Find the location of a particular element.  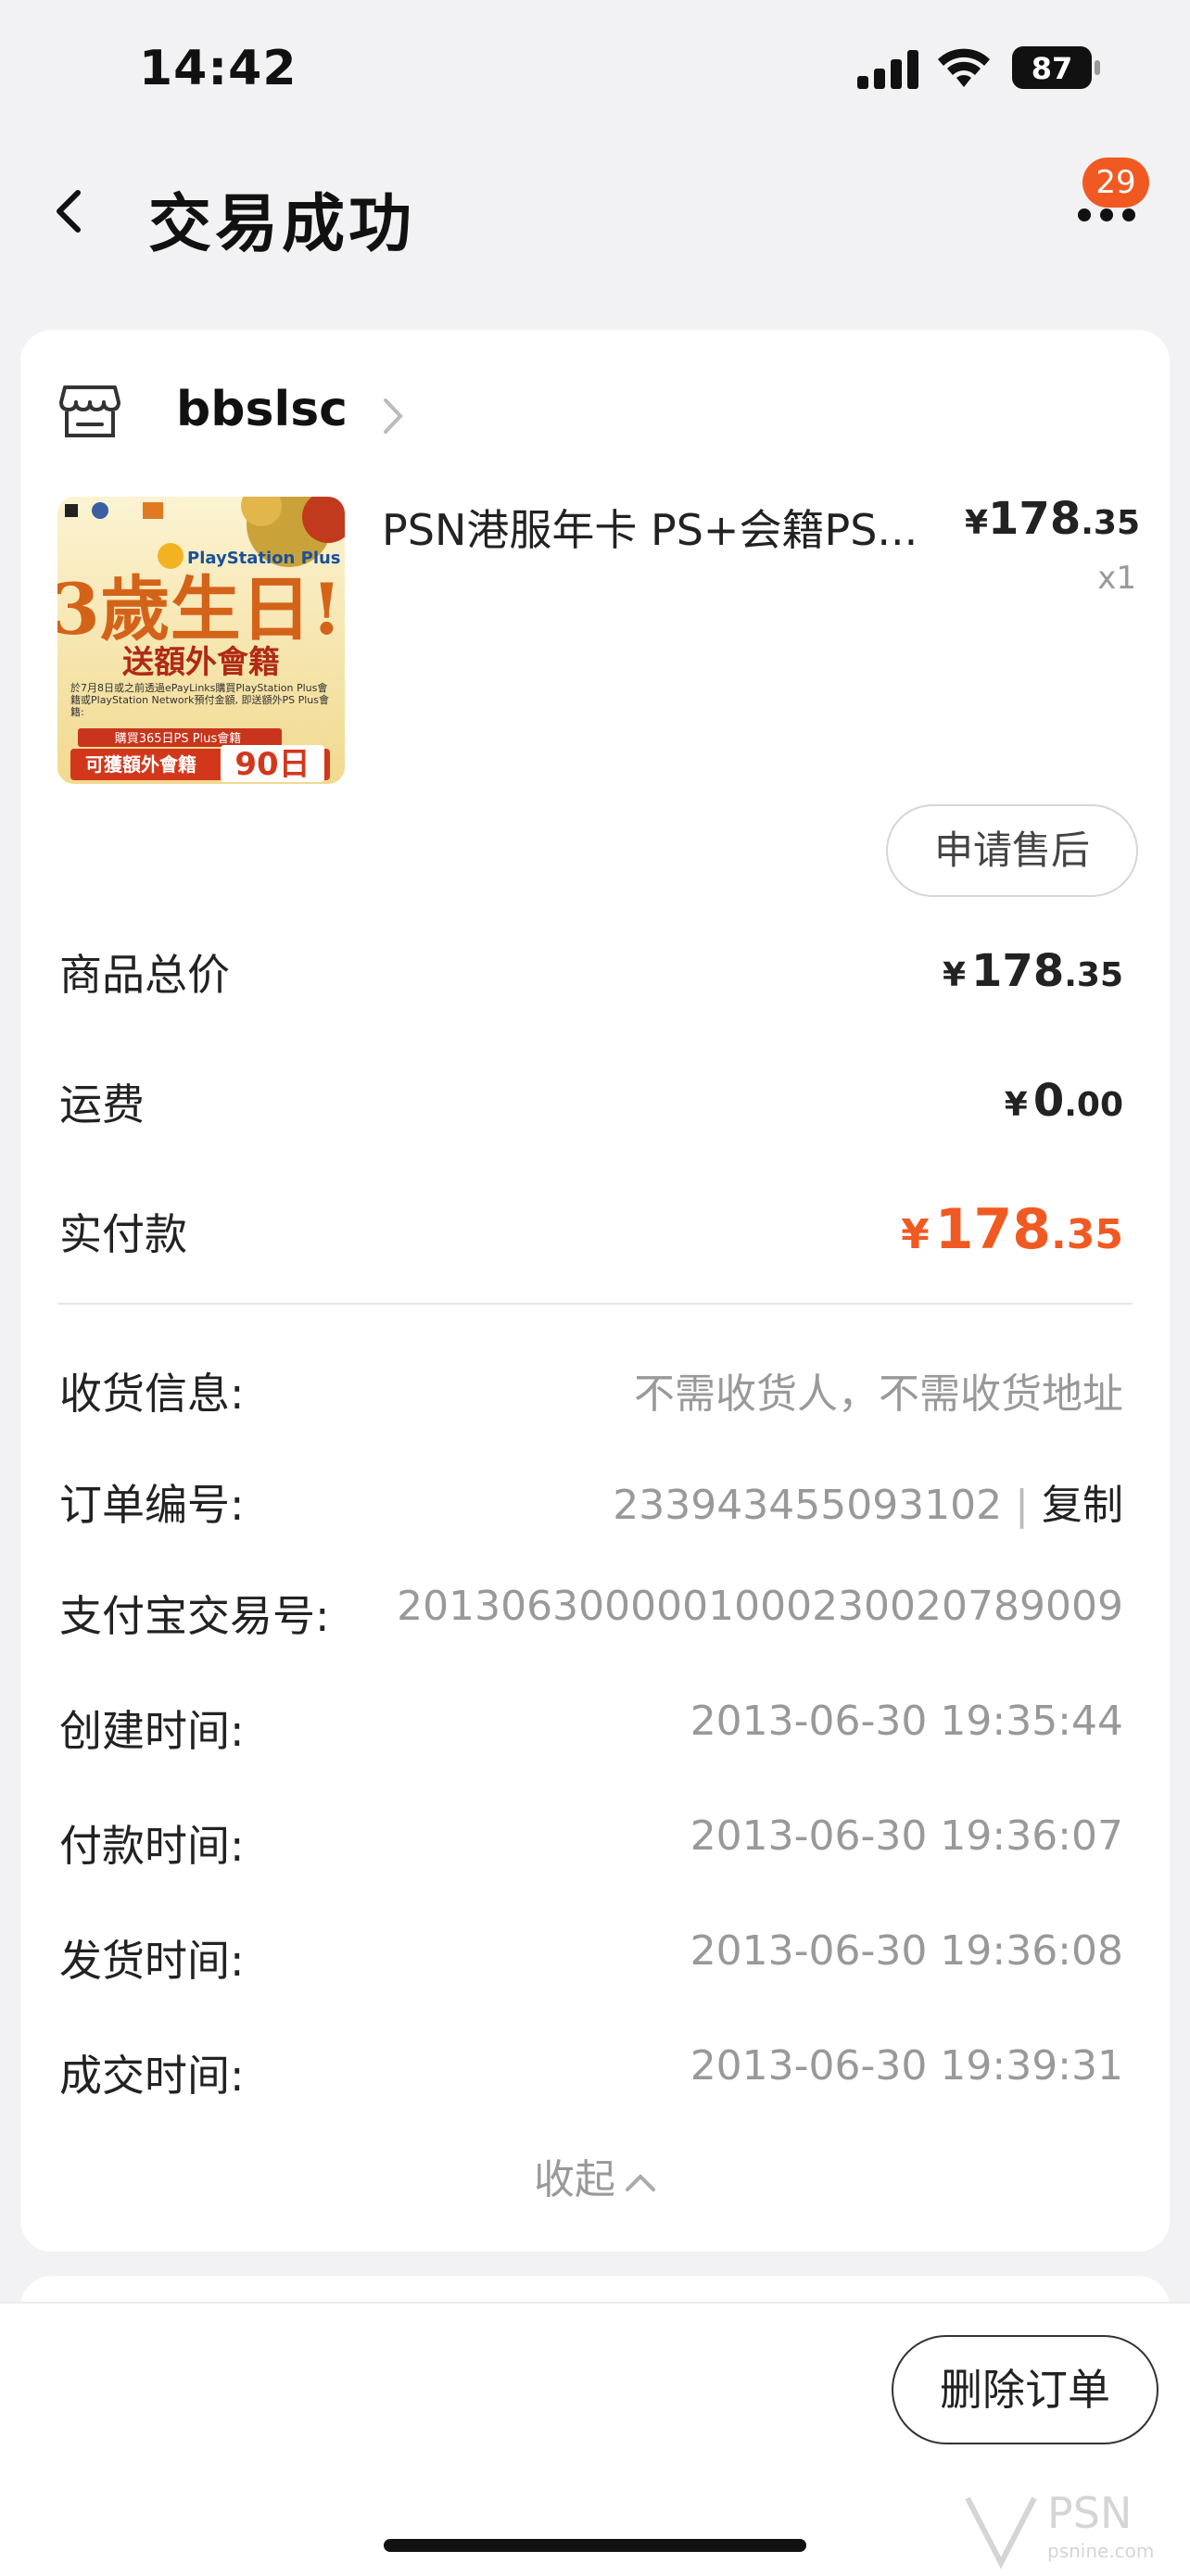

closed-time-value: 2013-06-30 19:39:31 is located at coordinates (906, 2066).